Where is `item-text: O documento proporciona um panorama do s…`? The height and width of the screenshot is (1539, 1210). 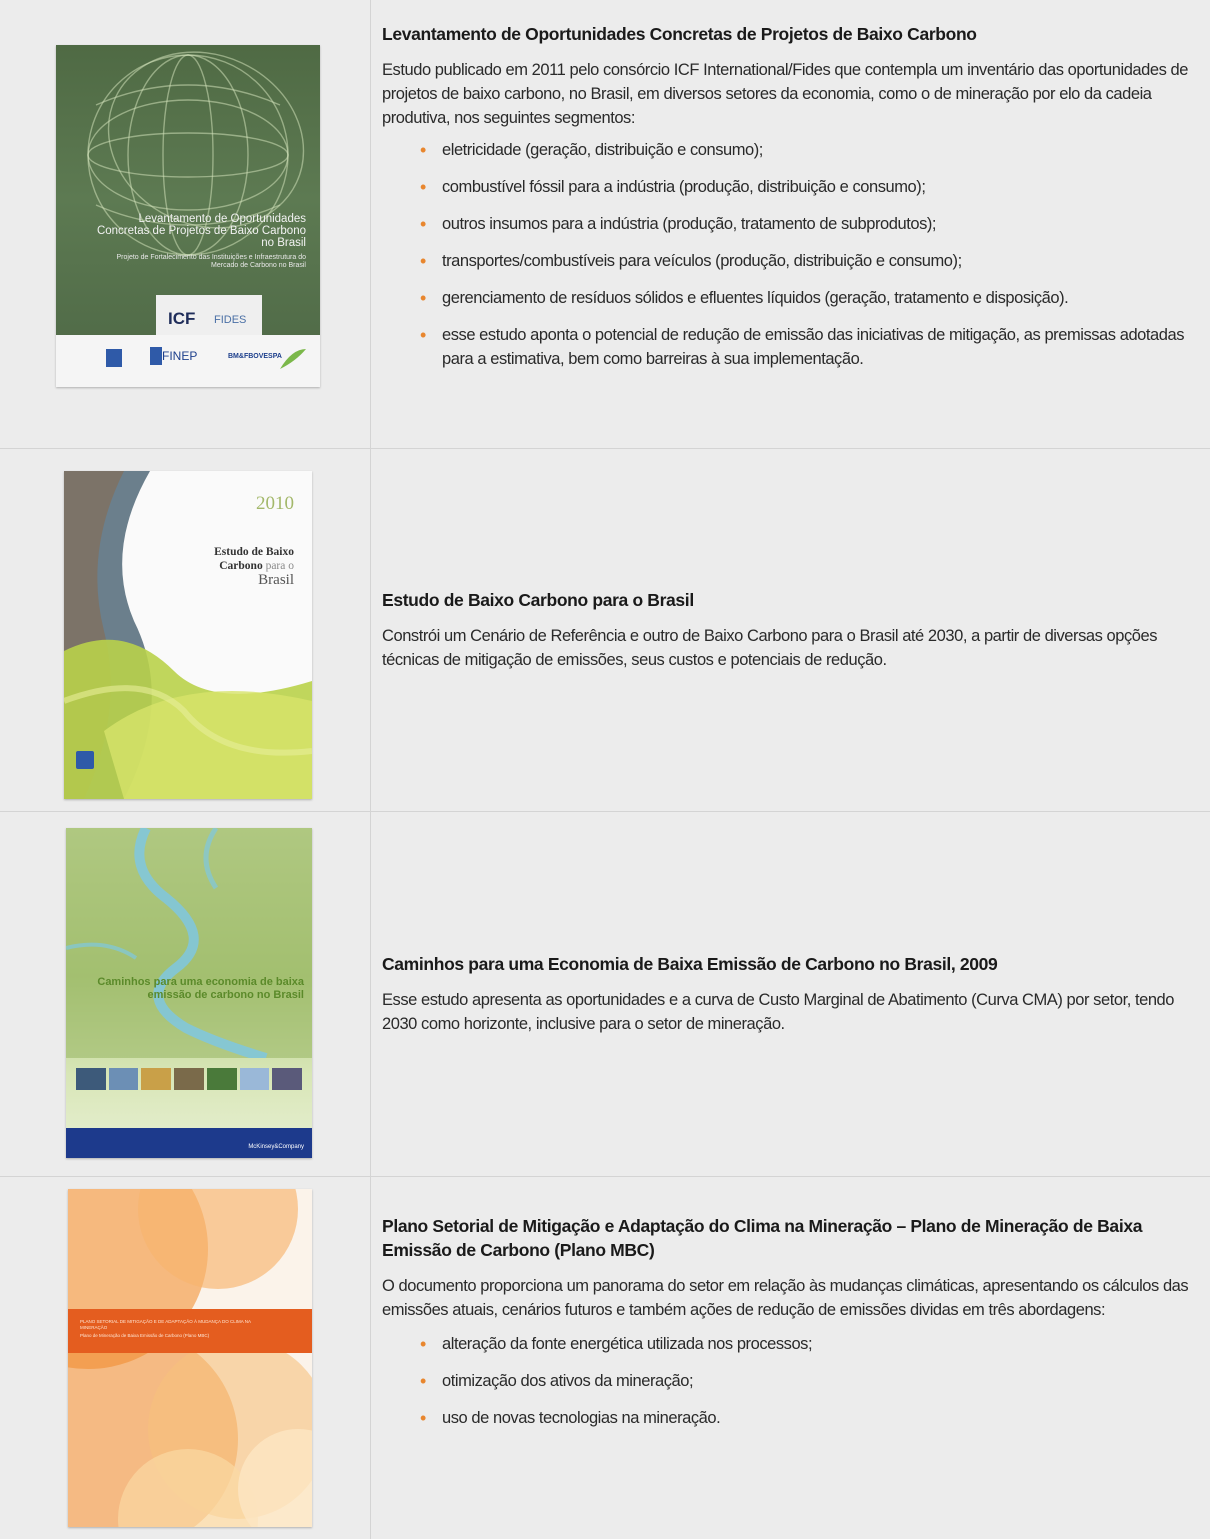 item-text: O documento proporciona um panorama do s… is located at coordinates (785, 1298).